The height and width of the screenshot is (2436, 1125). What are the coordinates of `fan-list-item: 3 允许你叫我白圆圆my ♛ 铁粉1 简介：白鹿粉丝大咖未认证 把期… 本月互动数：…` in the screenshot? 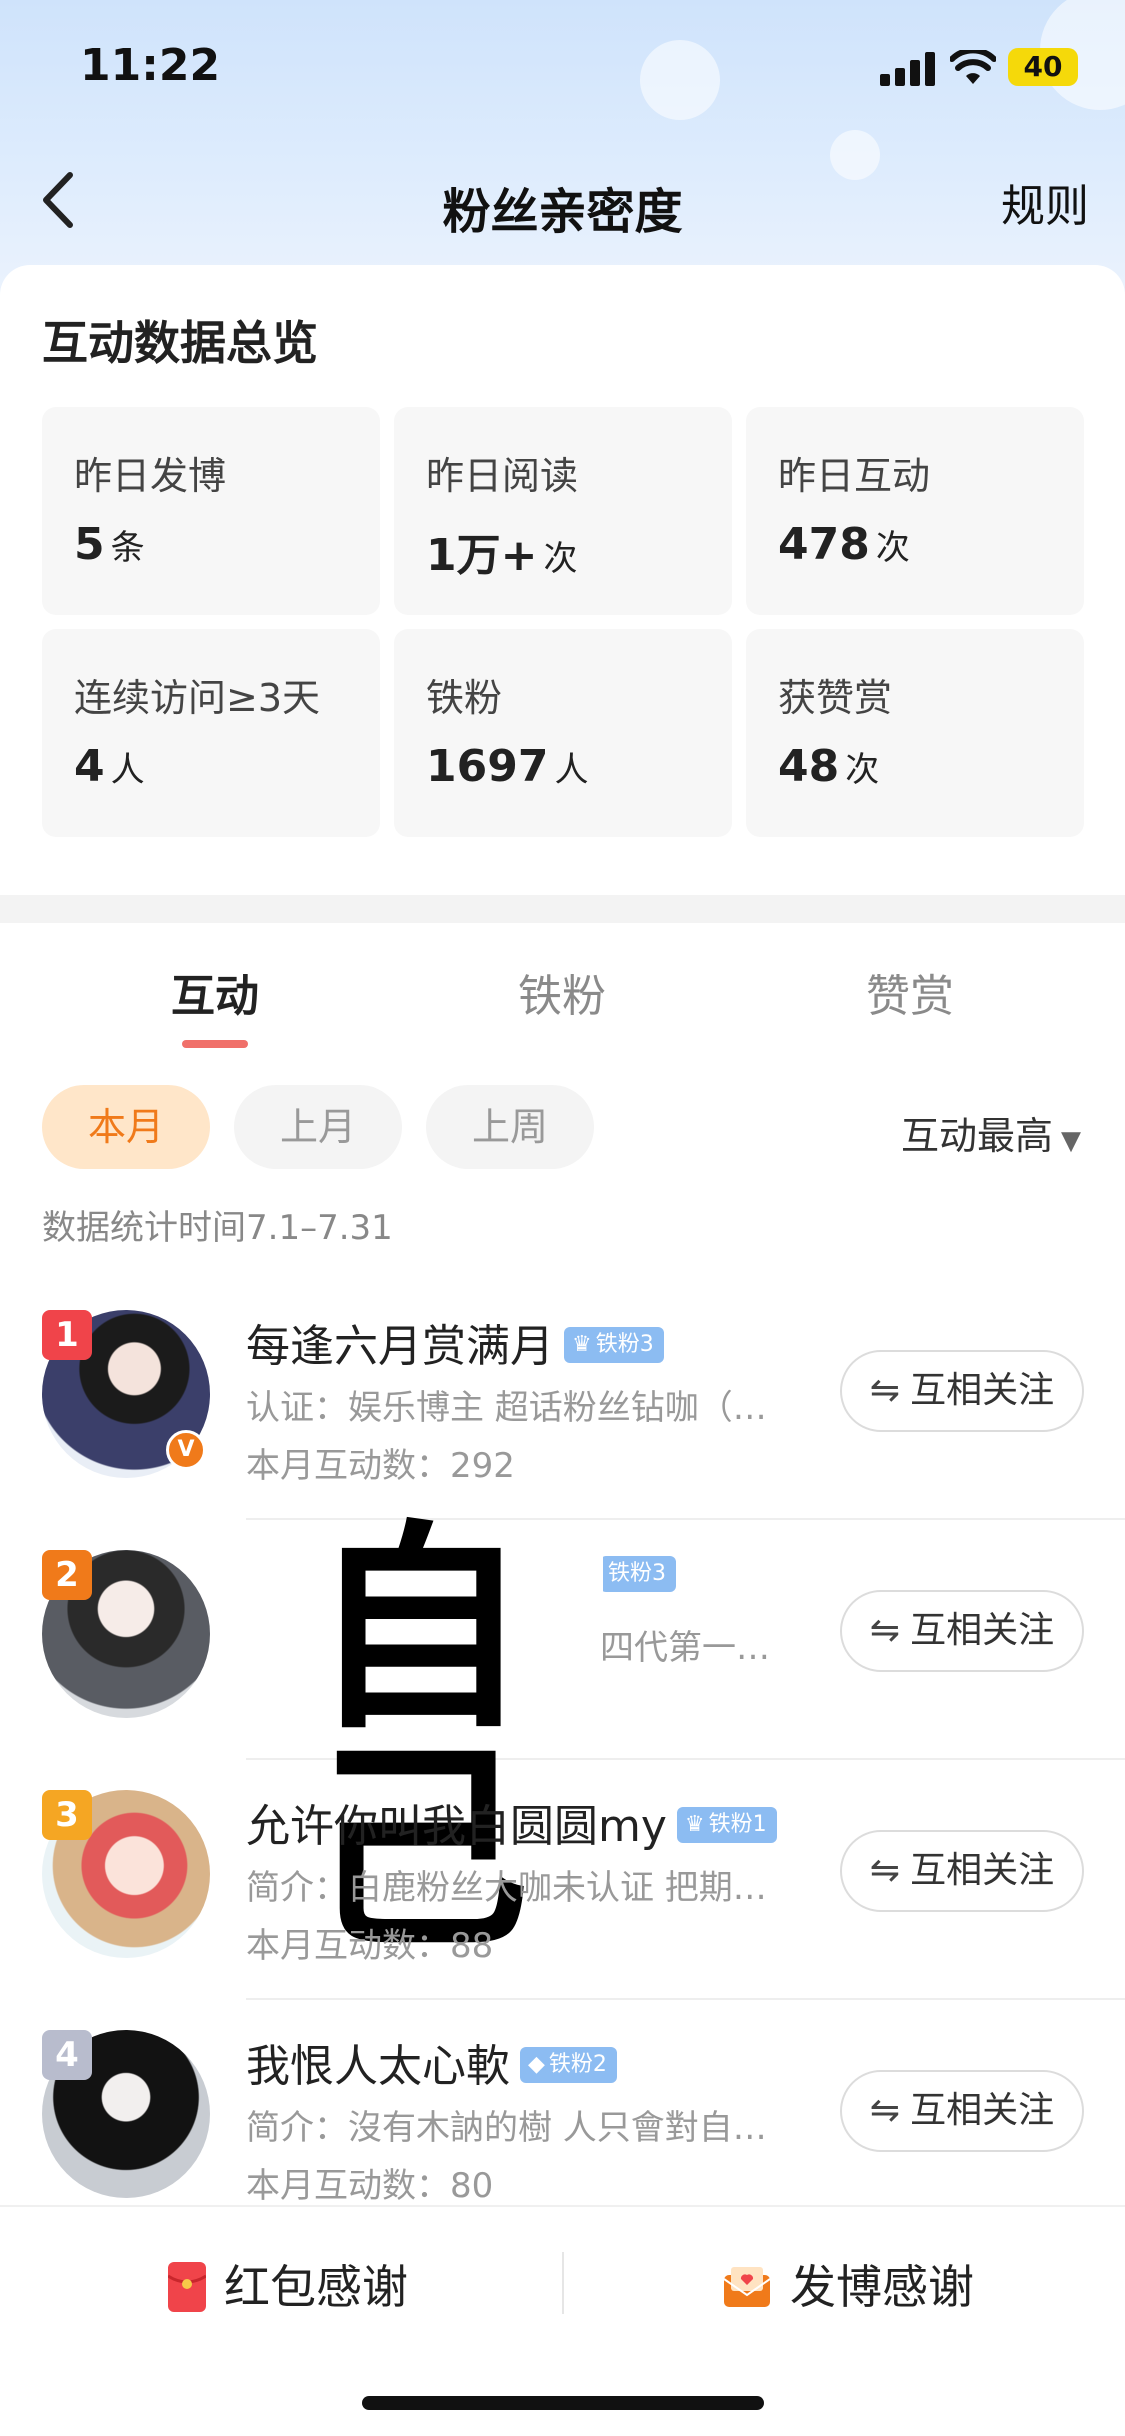 It's located at (562, 1910).